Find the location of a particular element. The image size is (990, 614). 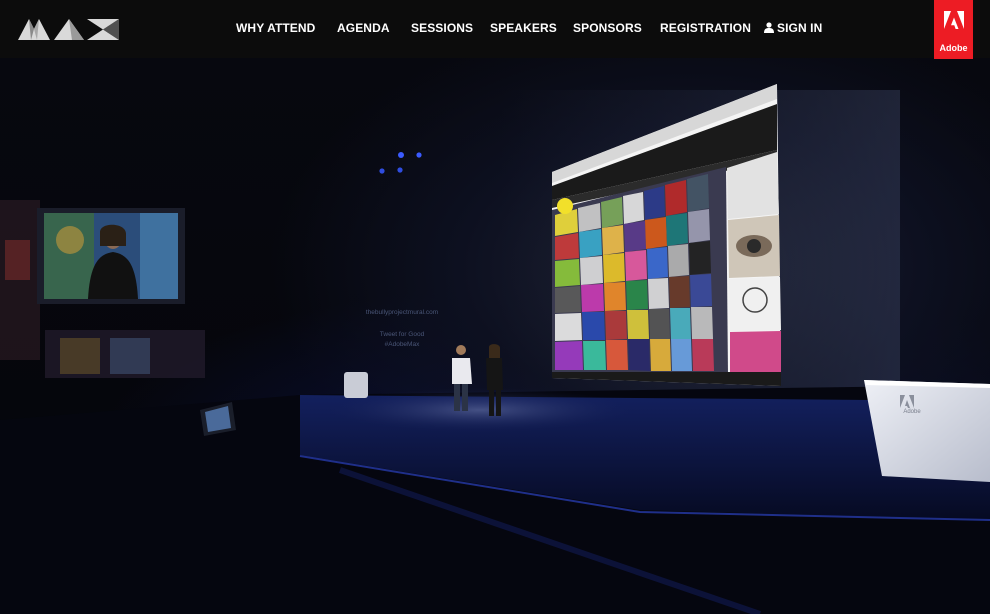

nav-registration: REGISTRATION is located at coordinates (705, 28).